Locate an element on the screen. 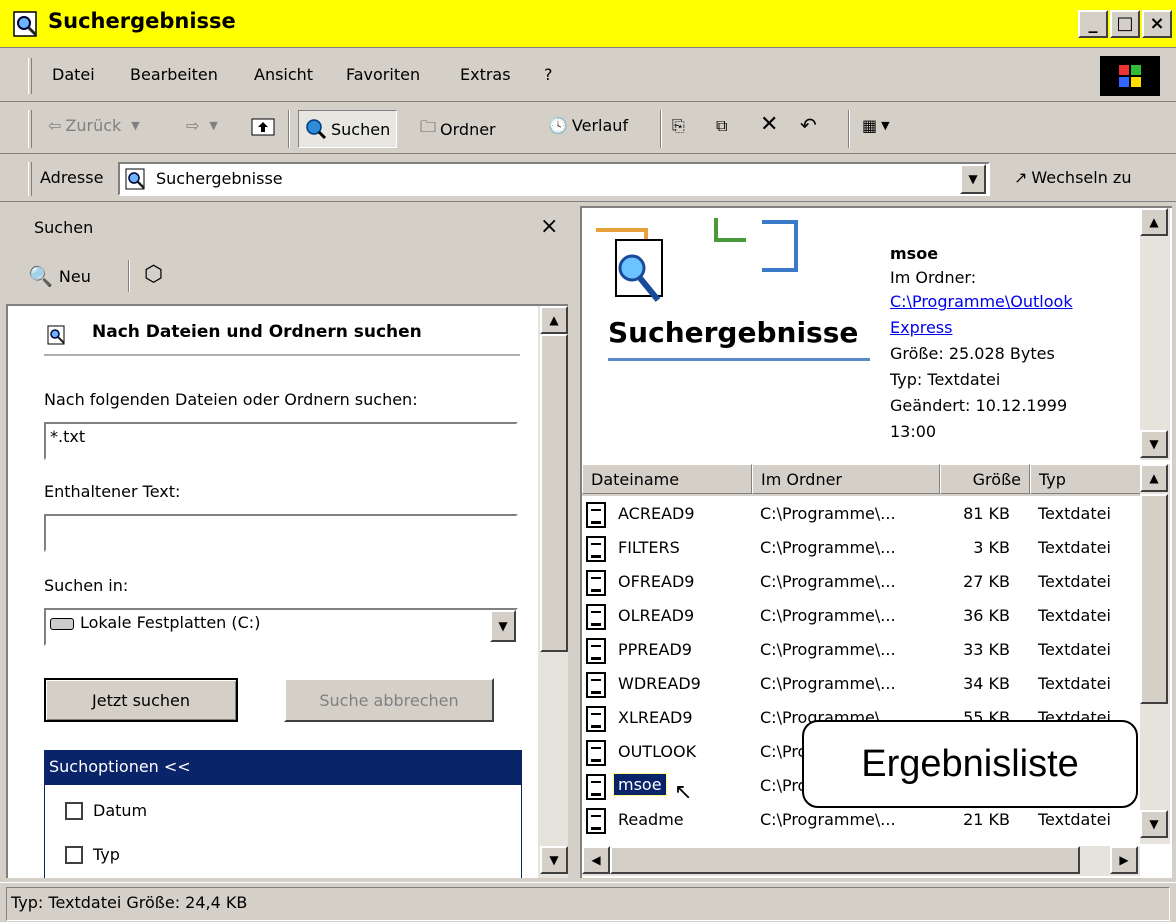  table-row: Readme C:\Programme\... 21 KB Textdatei is located at coordinates (856, 821).